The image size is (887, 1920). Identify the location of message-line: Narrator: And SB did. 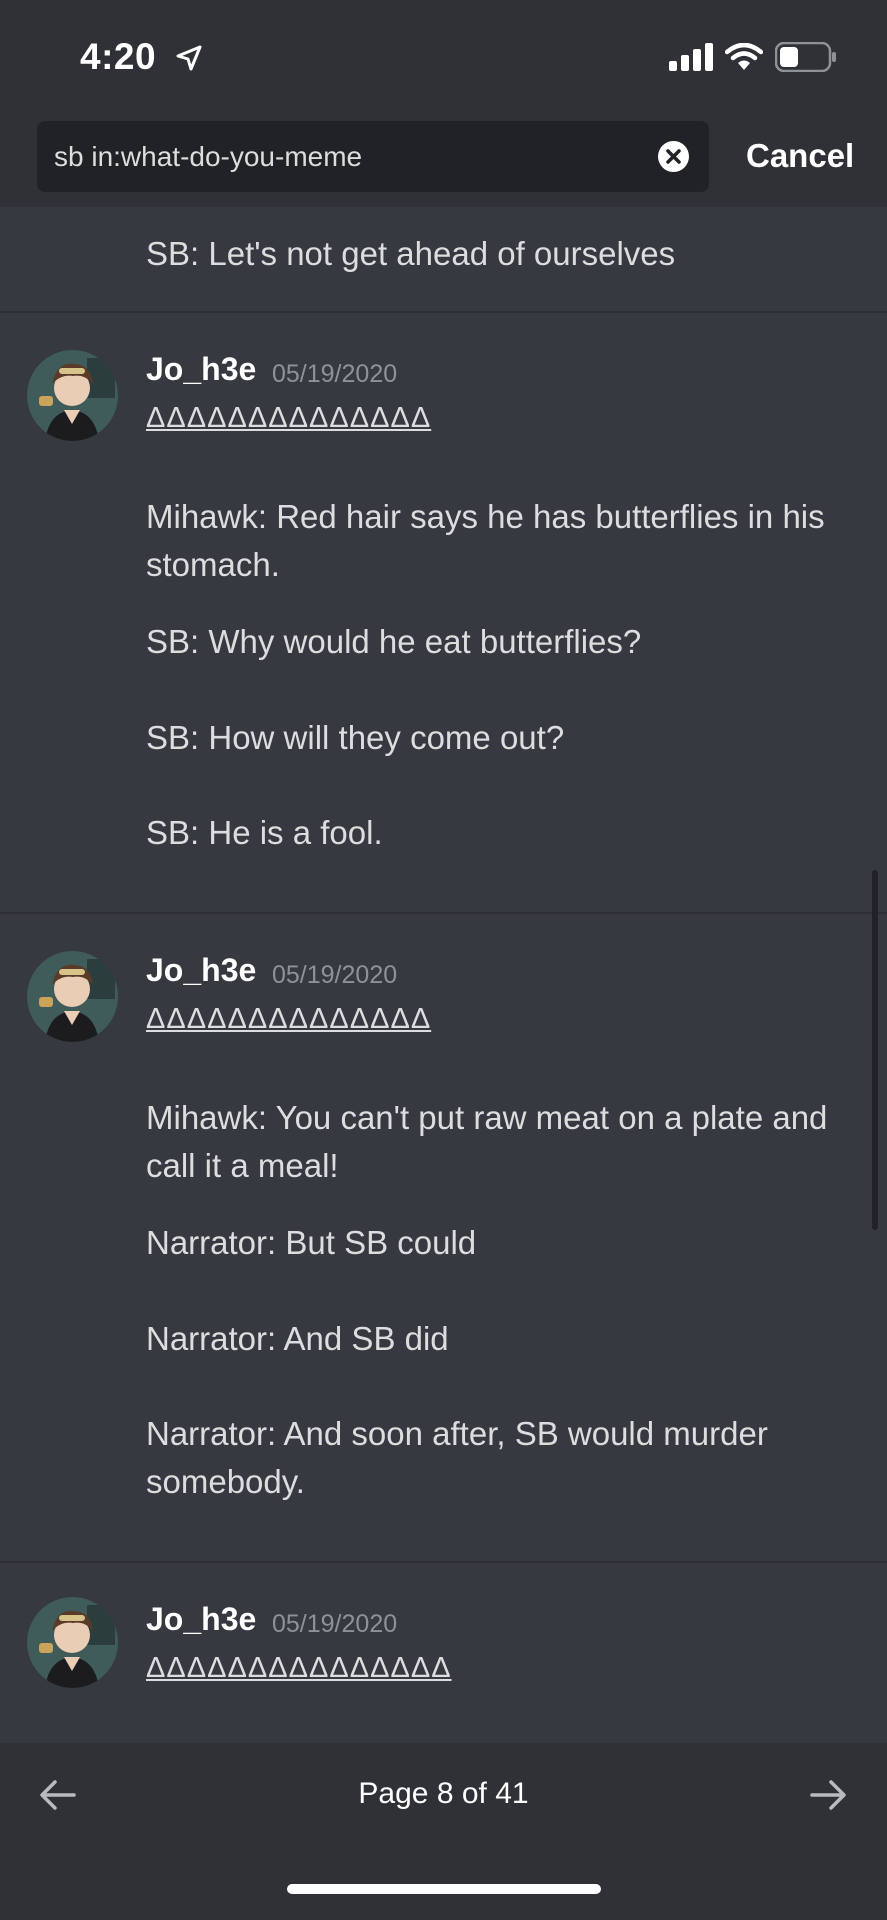
(297, 1338).